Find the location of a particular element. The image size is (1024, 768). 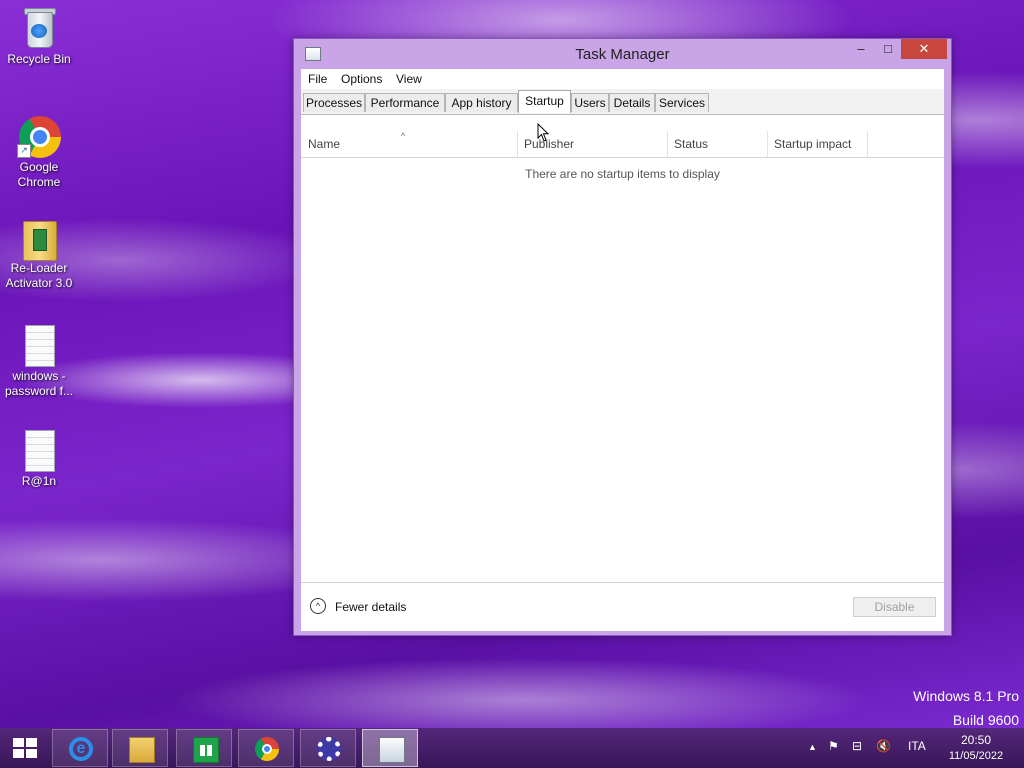

empty-list-message: There are no startup items to display is located at coordinates (622, 174).